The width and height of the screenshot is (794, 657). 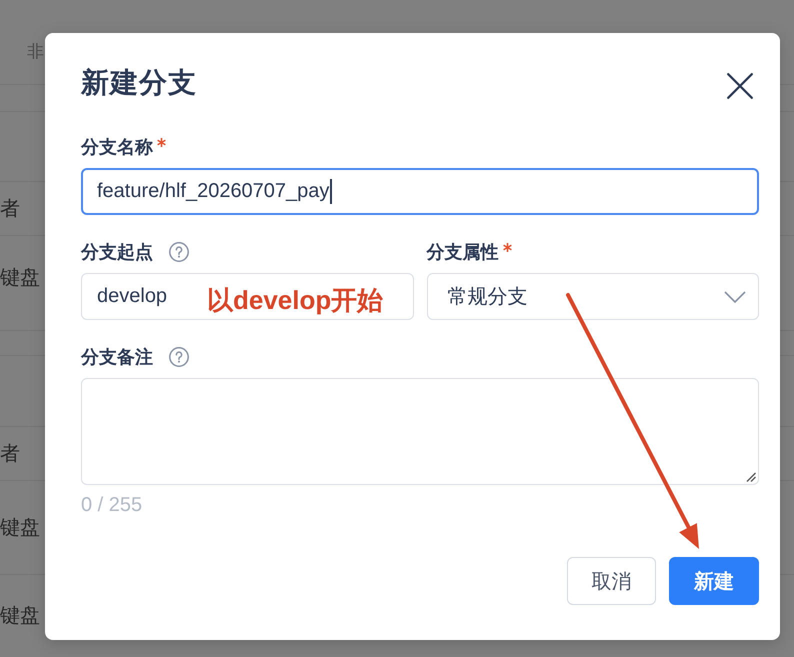 What do you see at coordinates (420, 431) in the screenshot?
I see `textarea-field` at bounding box center [420, 431].